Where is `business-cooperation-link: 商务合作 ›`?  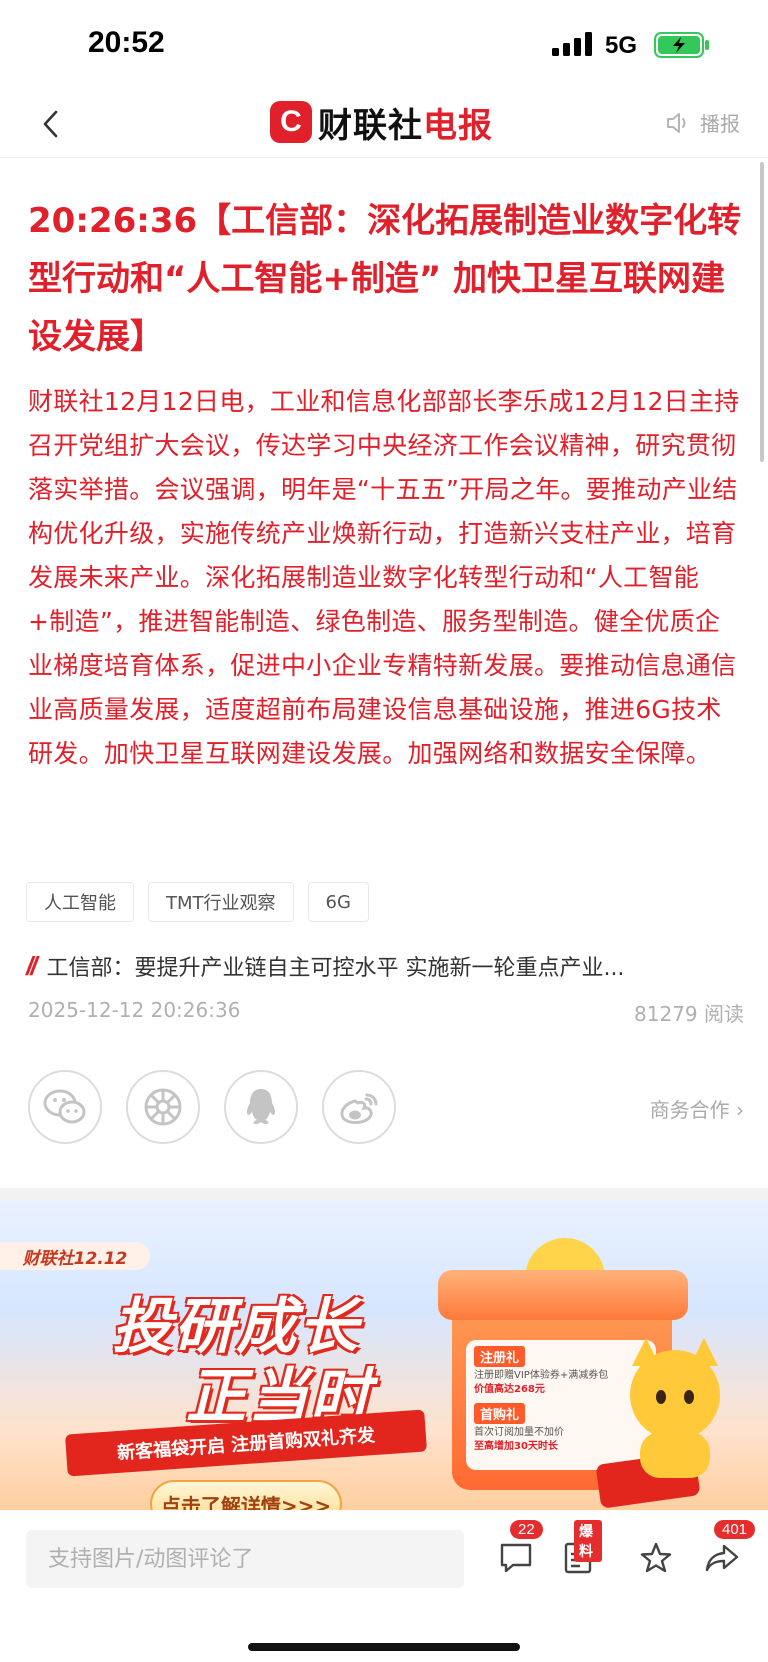
business-cooperation-link: 商务合作 › is located at coordinates (697, 1108).